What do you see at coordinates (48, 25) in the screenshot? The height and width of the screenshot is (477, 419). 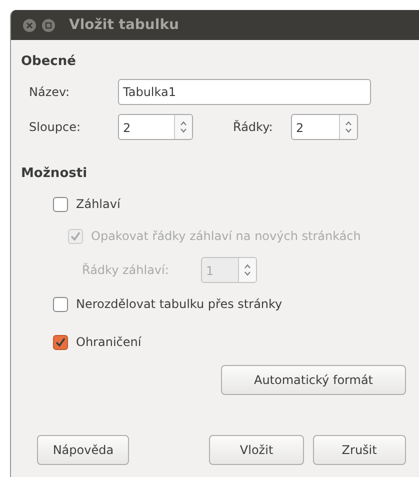 I see `maximize-icon` at bounding box center [48, 25].